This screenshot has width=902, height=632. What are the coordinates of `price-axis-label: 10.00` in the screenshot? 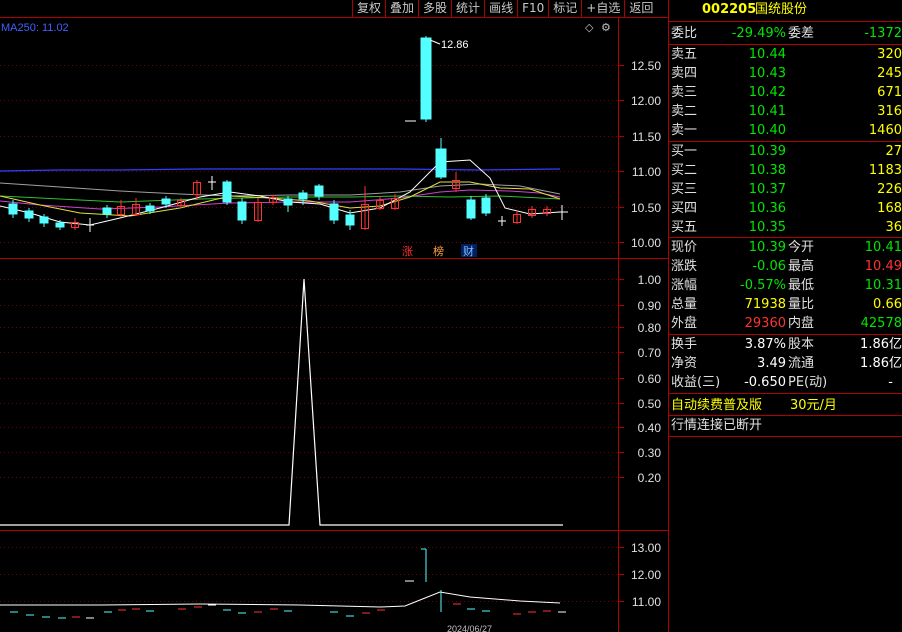 It's located at (646, 243).